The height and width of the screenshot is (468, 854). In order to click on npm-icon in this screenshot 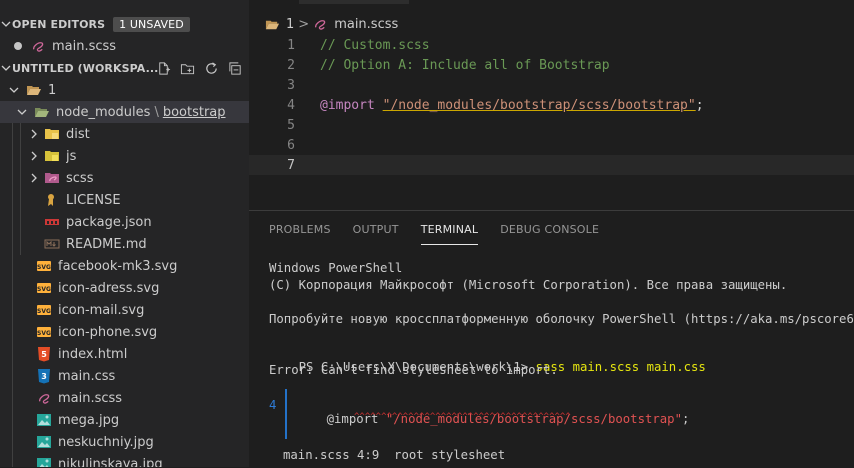, I will do `click(52, 222)`.